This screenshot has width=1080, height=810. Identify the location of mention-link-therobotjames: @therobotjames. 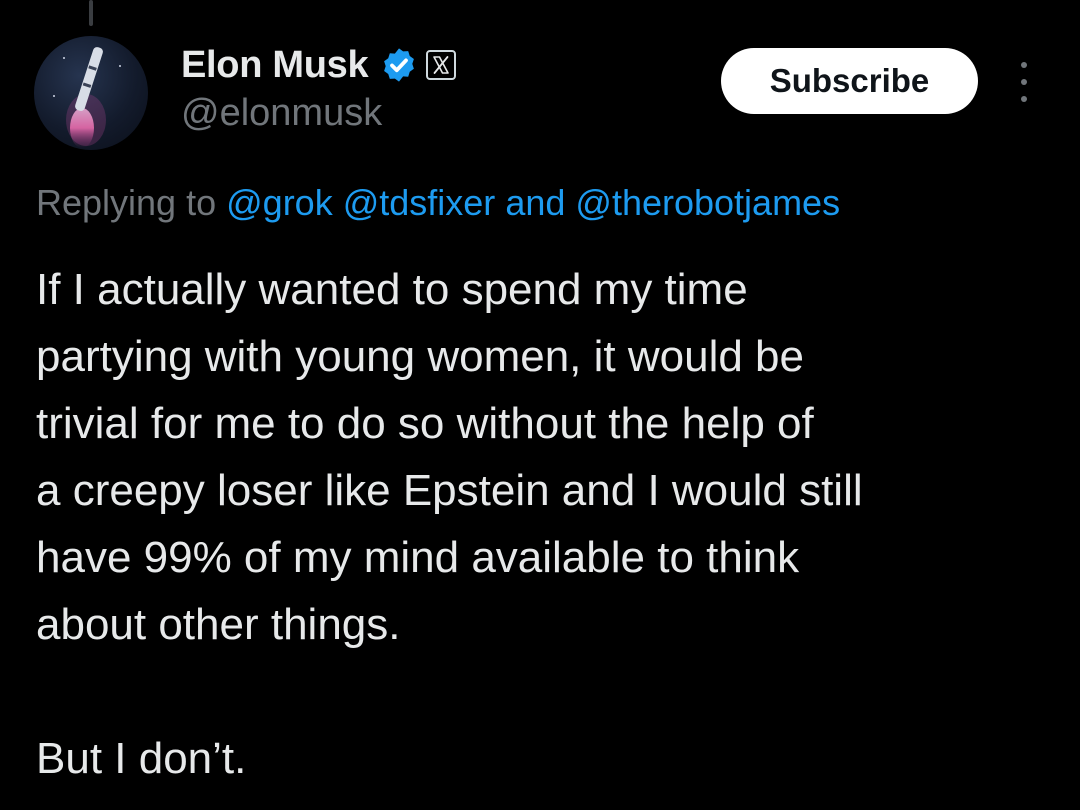
(707, 202).